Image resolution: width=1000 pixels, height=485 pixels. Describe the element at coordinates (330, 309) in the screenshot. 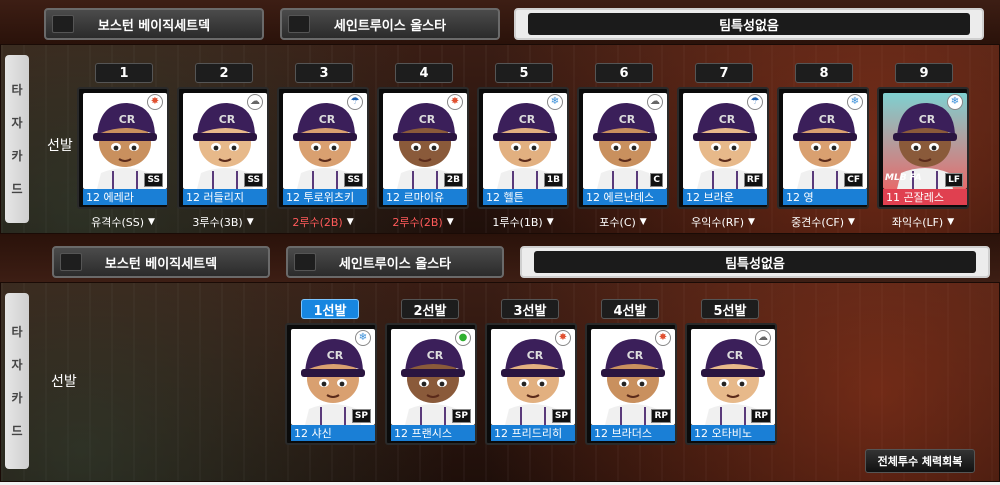

I see `rotation-slot-tab: 1선발` at that location.